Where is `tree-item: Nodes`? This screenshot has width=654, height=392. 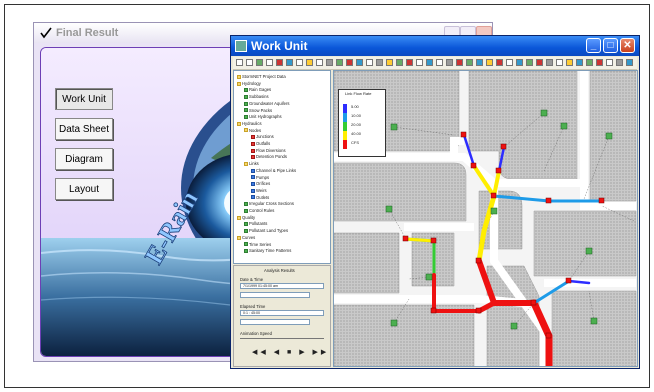
tree-item: Nodes is located at coordinates (252, 130).